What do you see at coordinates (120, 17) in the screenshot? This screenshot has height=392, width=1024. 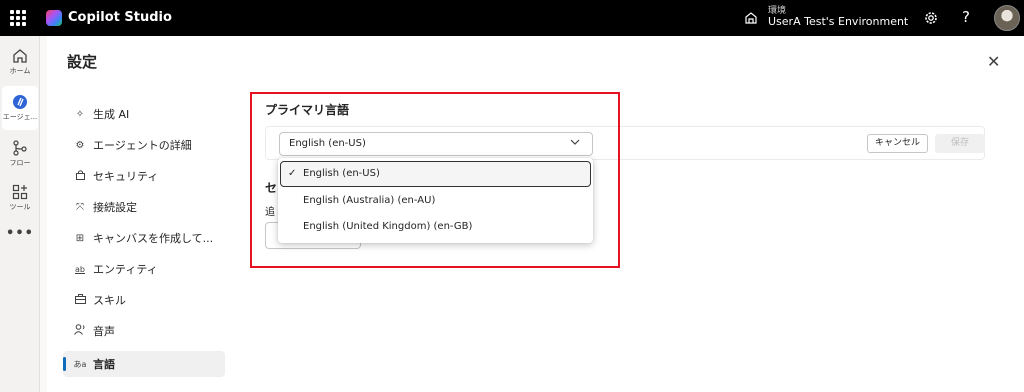 I see `app-title: Copilot Studio` at bounding box center [120, 17].